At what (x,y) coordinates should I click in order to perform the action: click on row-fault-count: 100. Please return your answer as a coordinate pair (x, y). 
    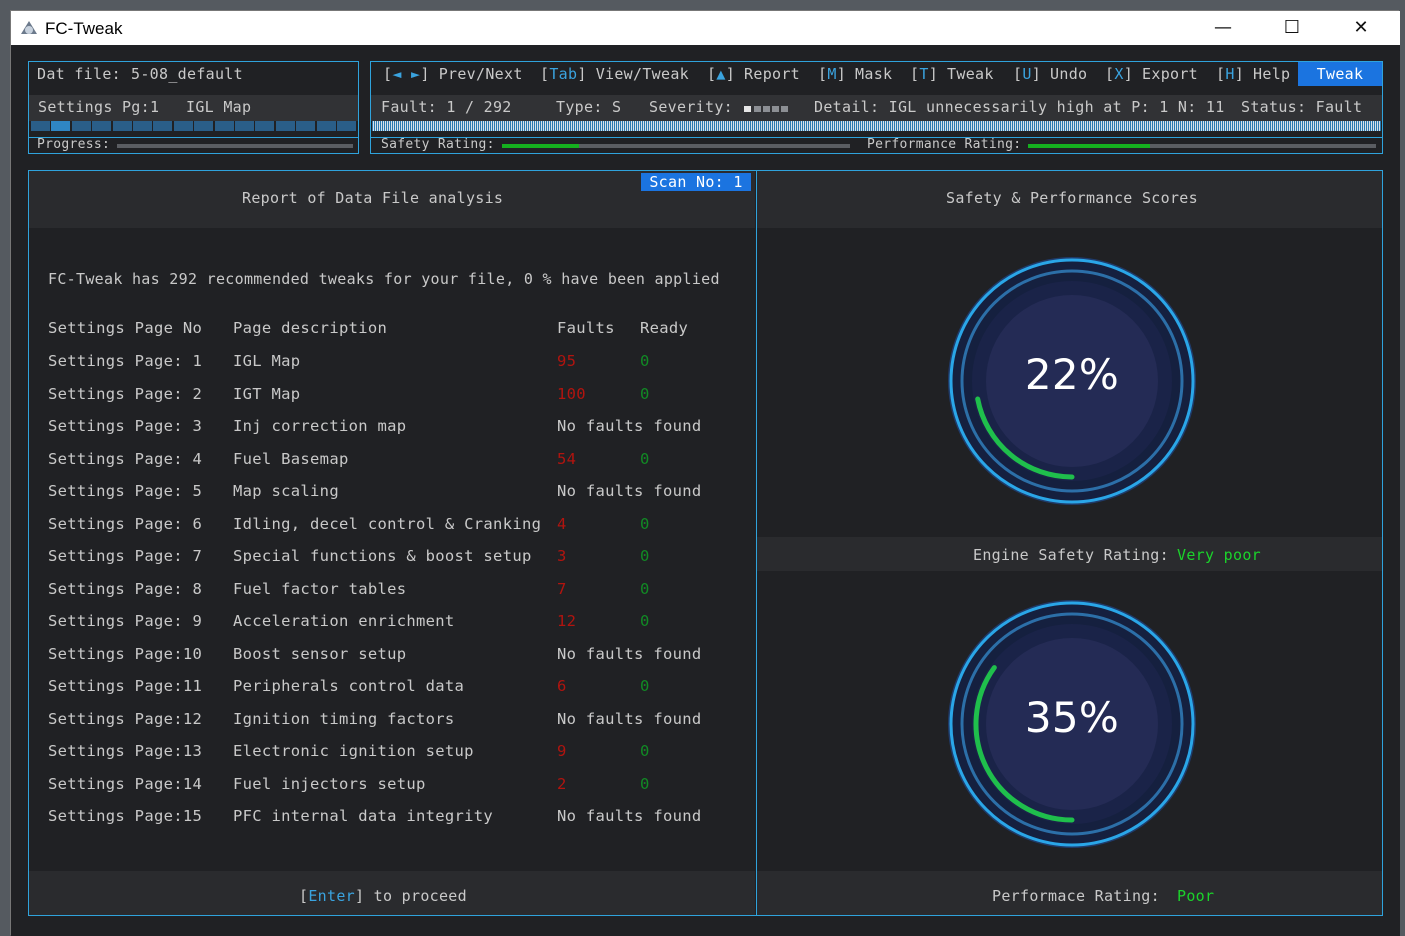
    Looking at the image, I should click on (571, 393).